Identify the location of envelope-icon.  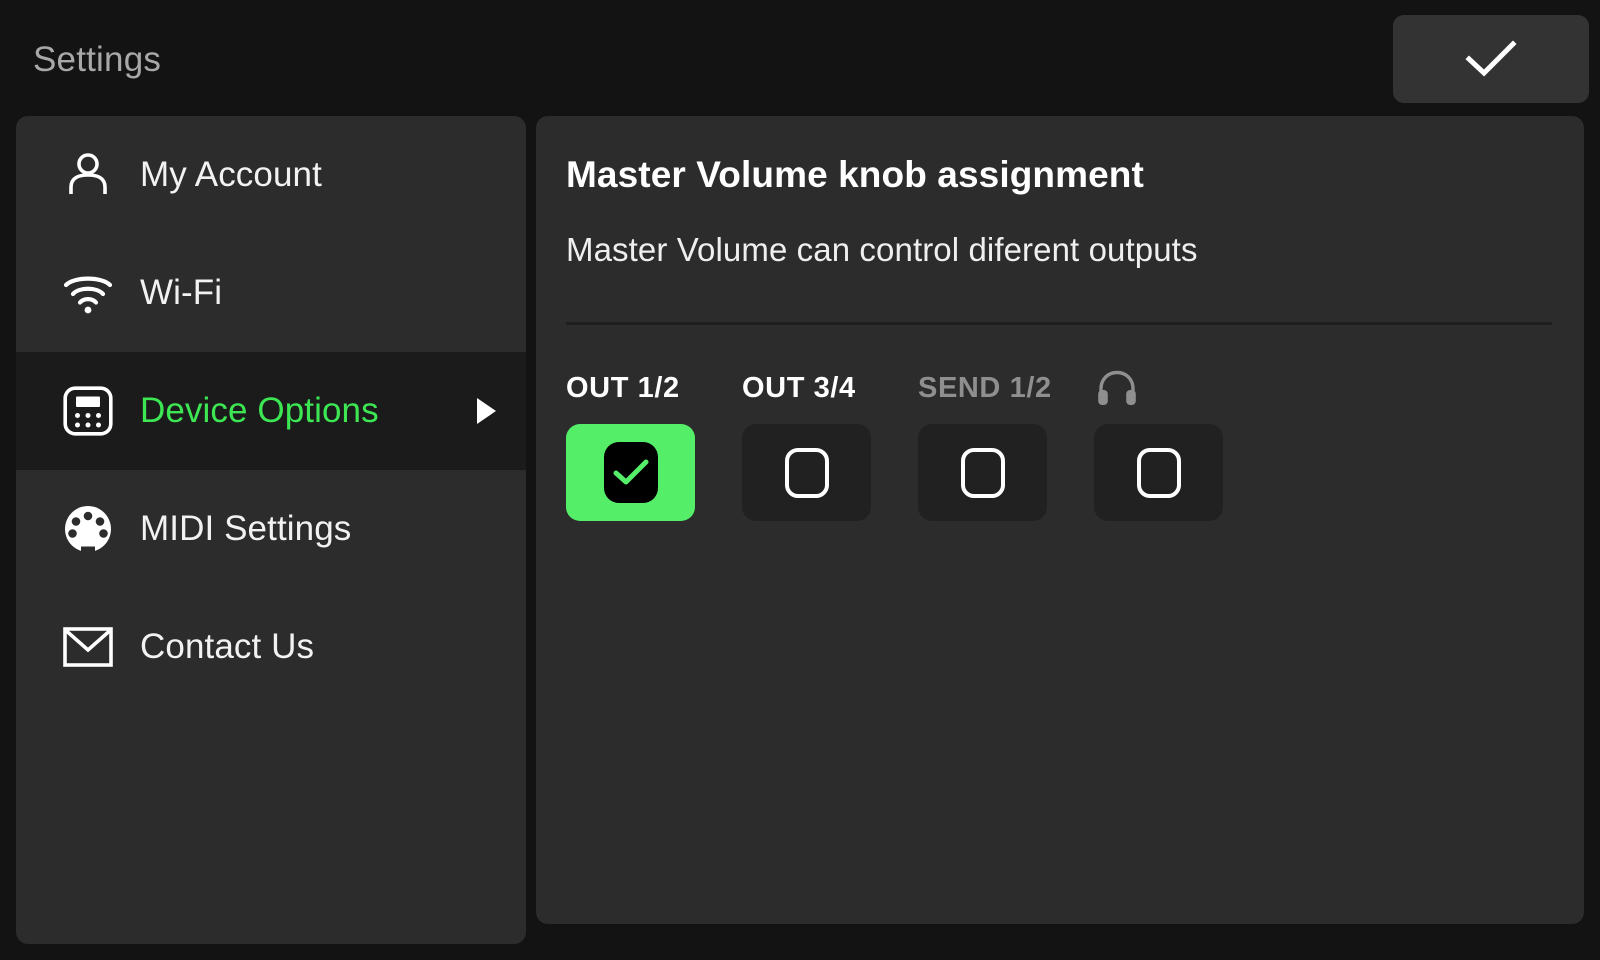
(88, 647).